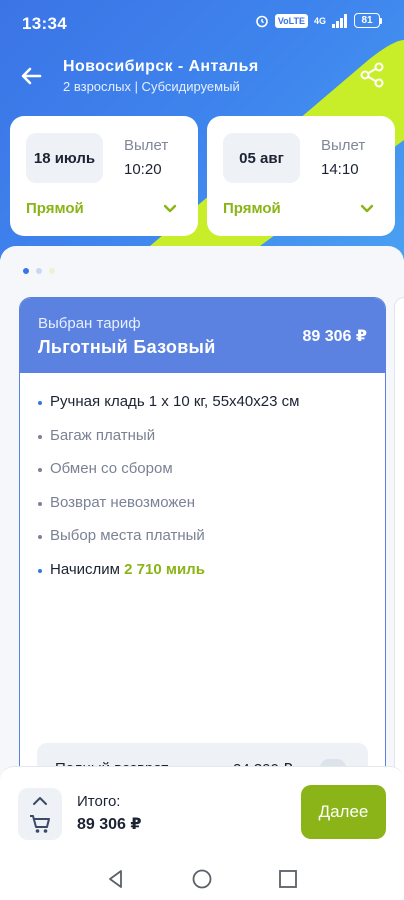 Image resolution: width=404 pixels, height=900 pixels. Describe the element at coordinates (168, 409) in the screenshot. I see `feature-hand-luggage: Ручная кладь 1 х 10 кг, 55х40х23 см` at that location.